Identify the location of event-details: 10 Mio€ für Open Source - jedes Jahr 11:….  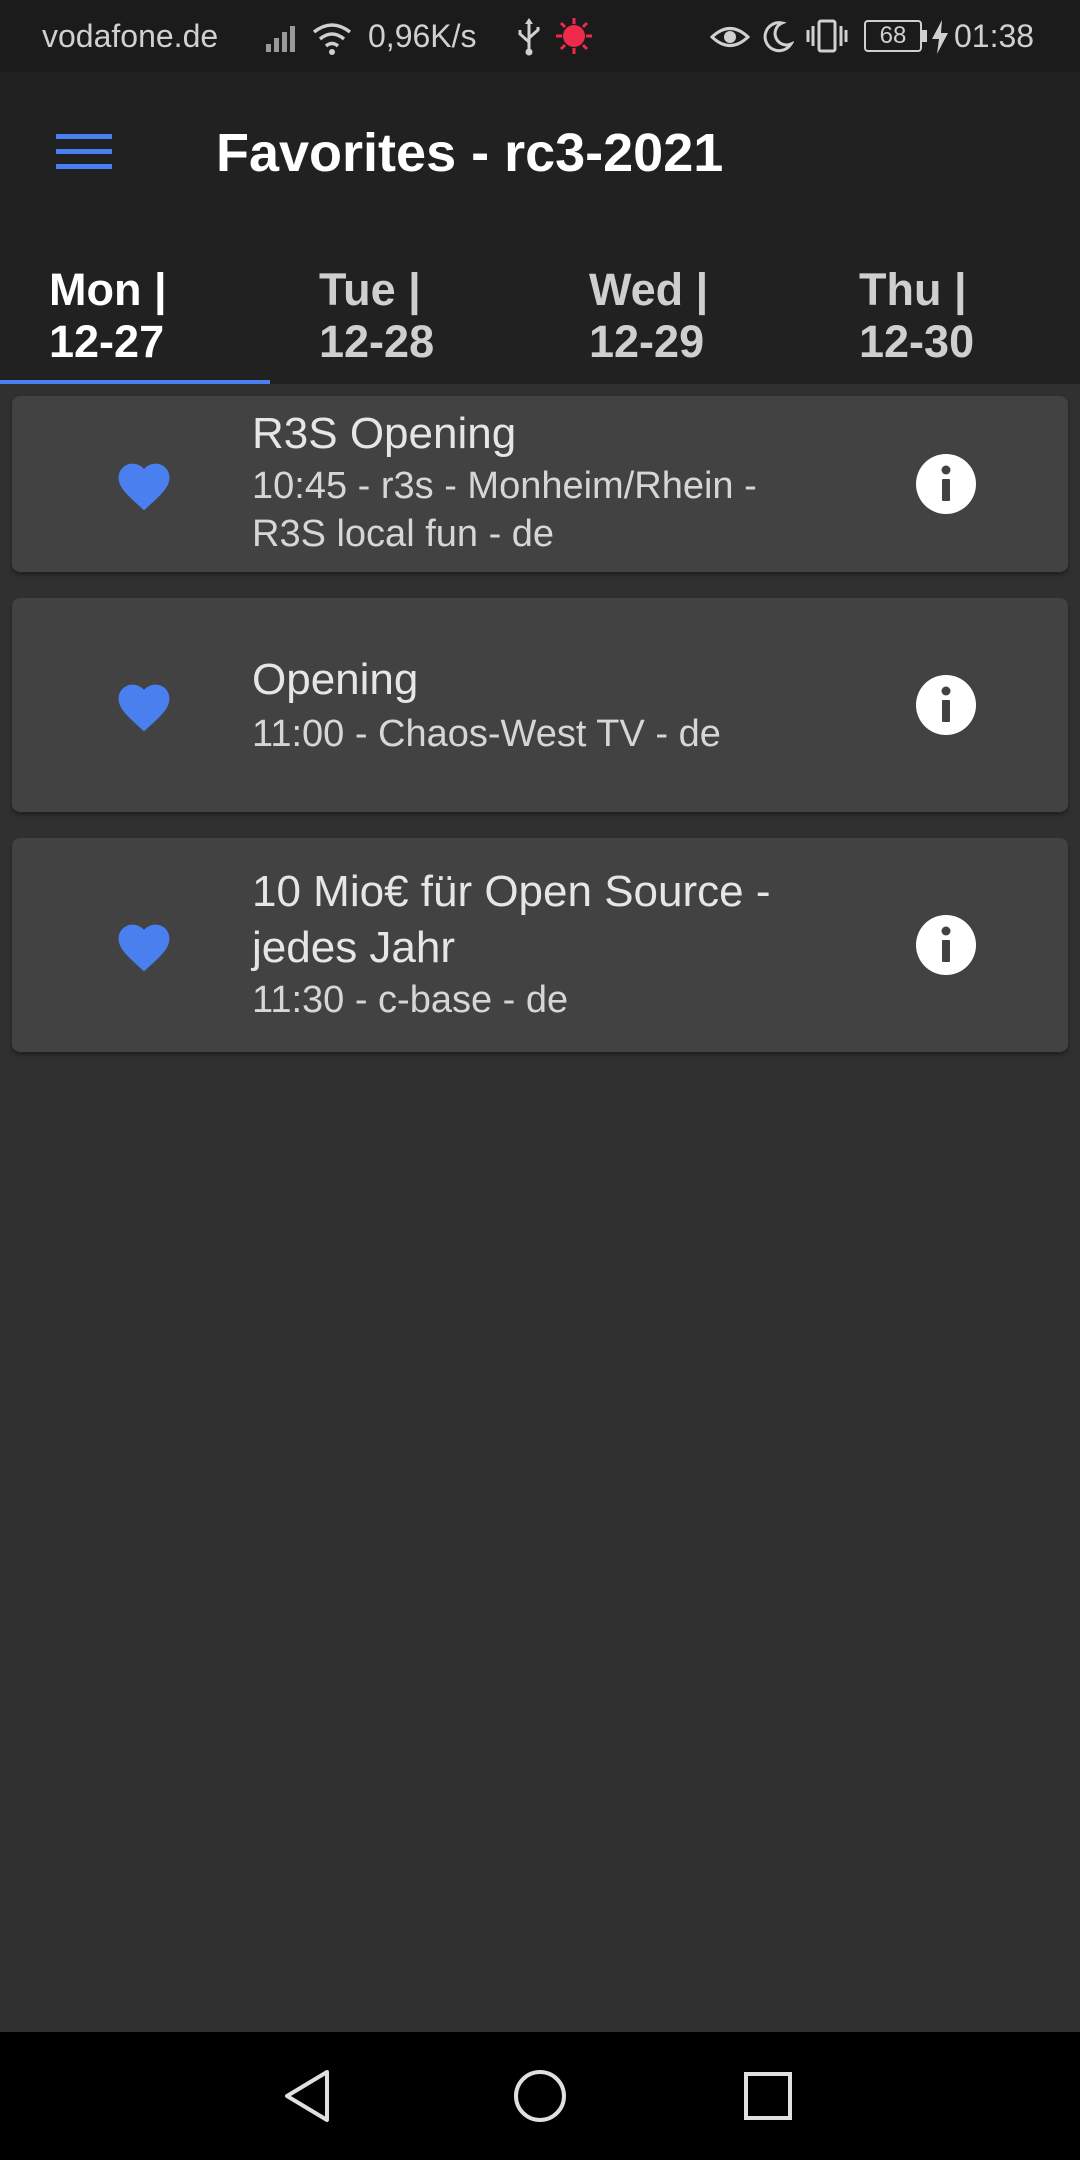
(562, 944).